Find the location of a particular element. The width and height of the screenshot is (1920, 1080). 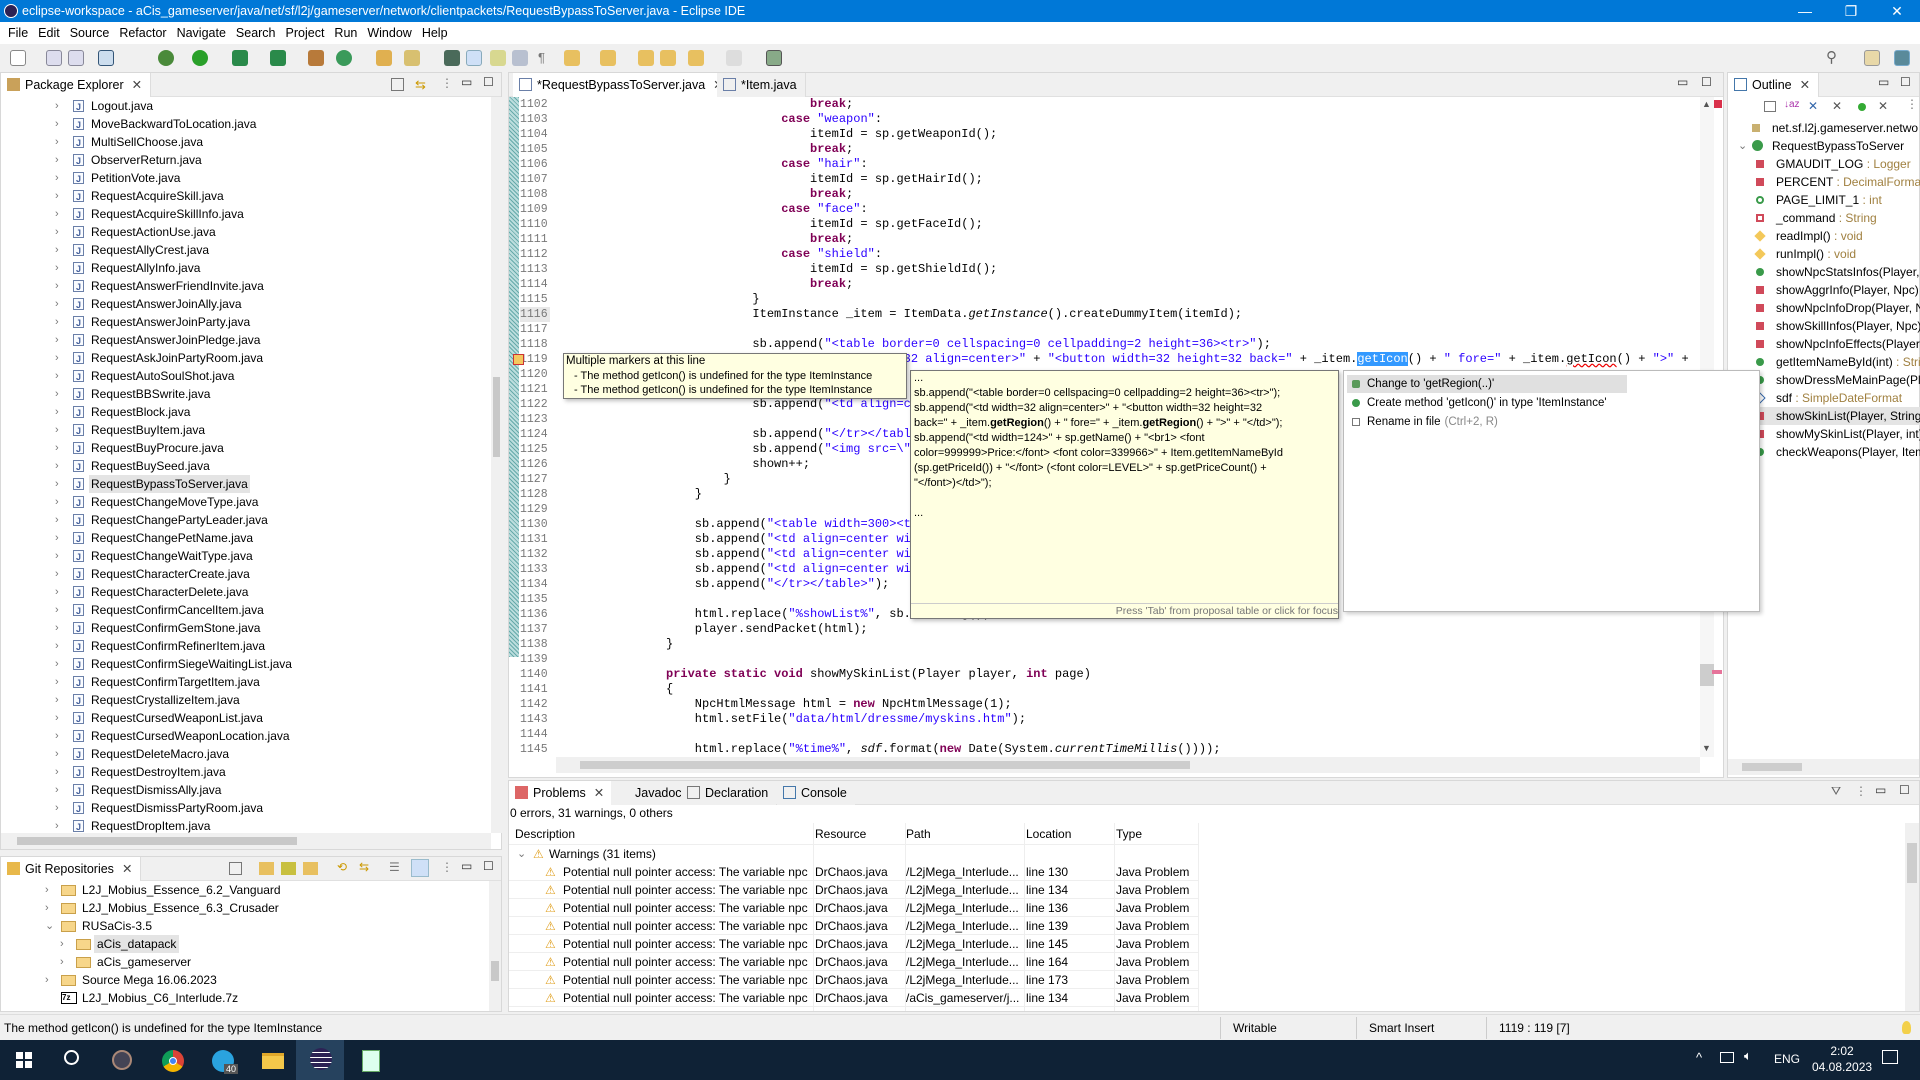

code-line: itemId = sp.getHairId(); is located at coordinates (1178, 179).